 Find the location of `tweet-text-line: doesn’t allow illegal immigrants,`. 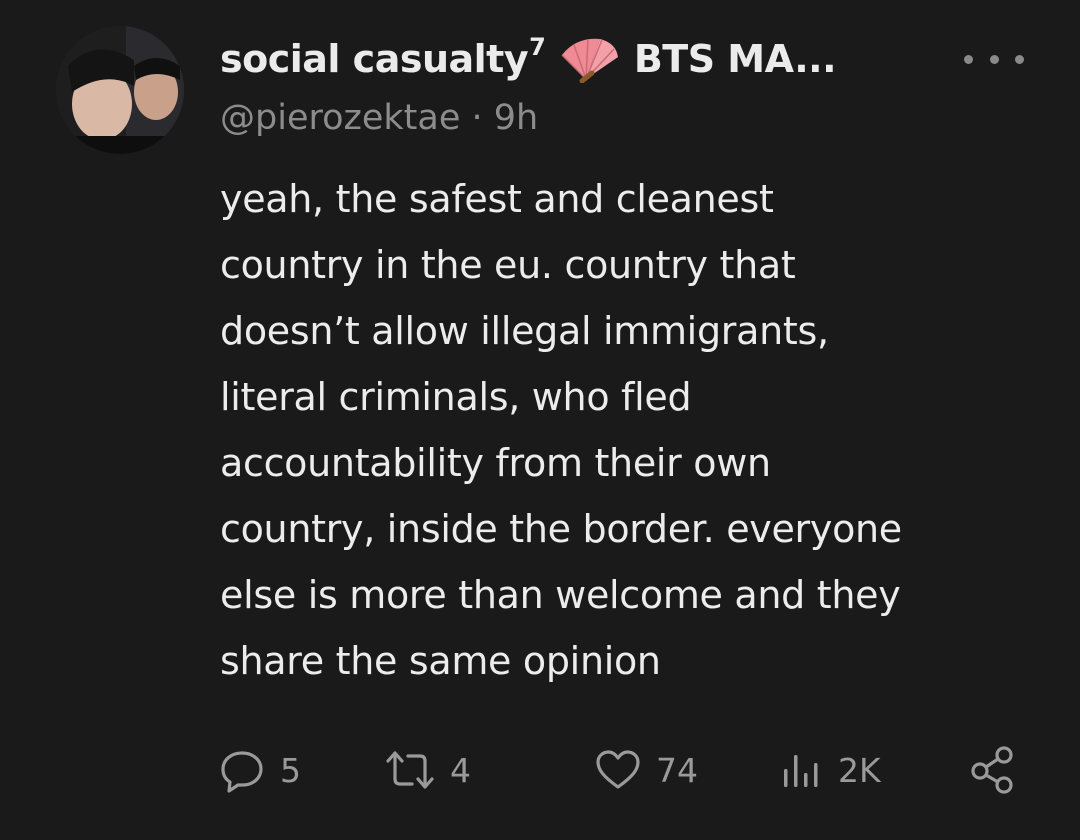

tweet-text-line: doesn’t allow illegal immigrants, is located at coordinates (524, 331).